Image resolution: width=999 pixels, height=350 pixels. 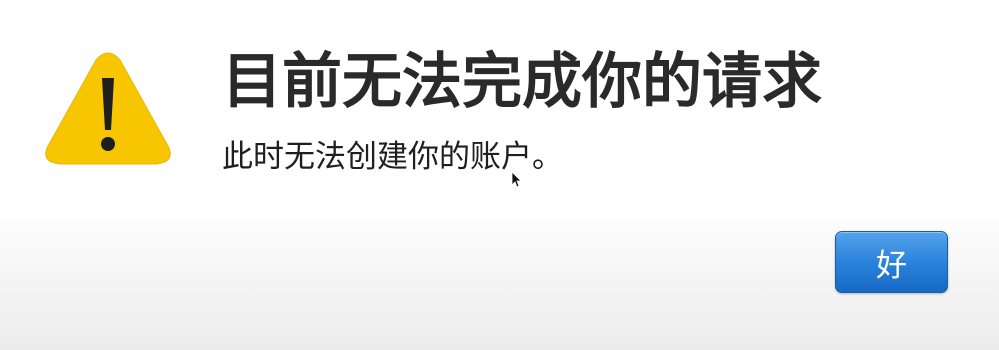 I want to click on warning-icon, so click(x=108, y=108).